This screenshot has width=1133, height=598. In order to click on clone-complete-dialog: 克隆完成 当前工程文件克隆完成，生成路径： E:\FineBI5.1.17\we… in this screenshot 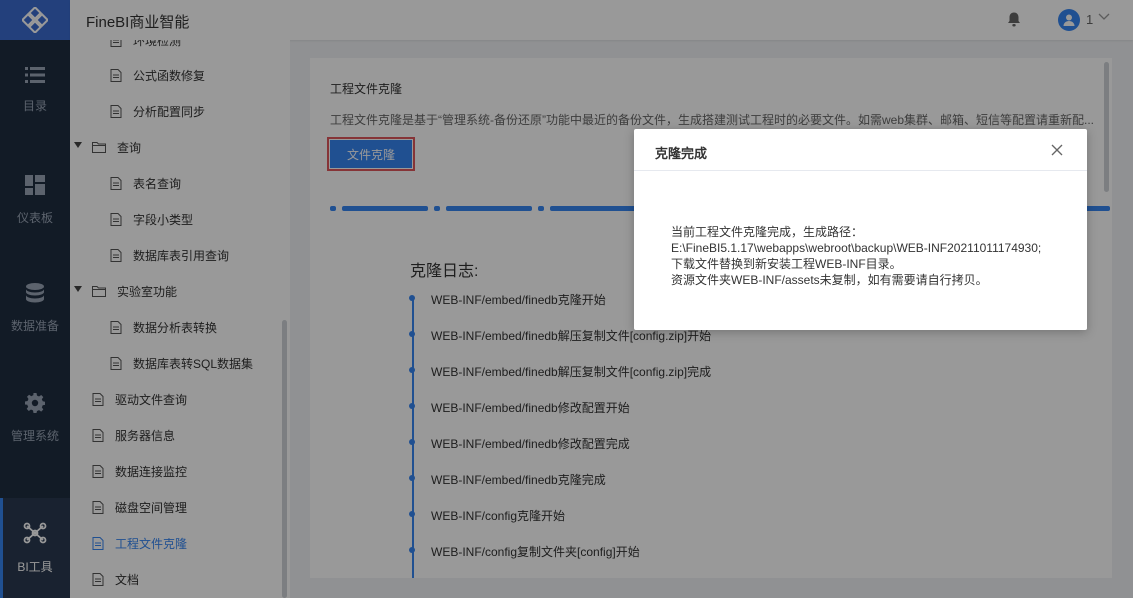, I will do `click(860, 229)`.